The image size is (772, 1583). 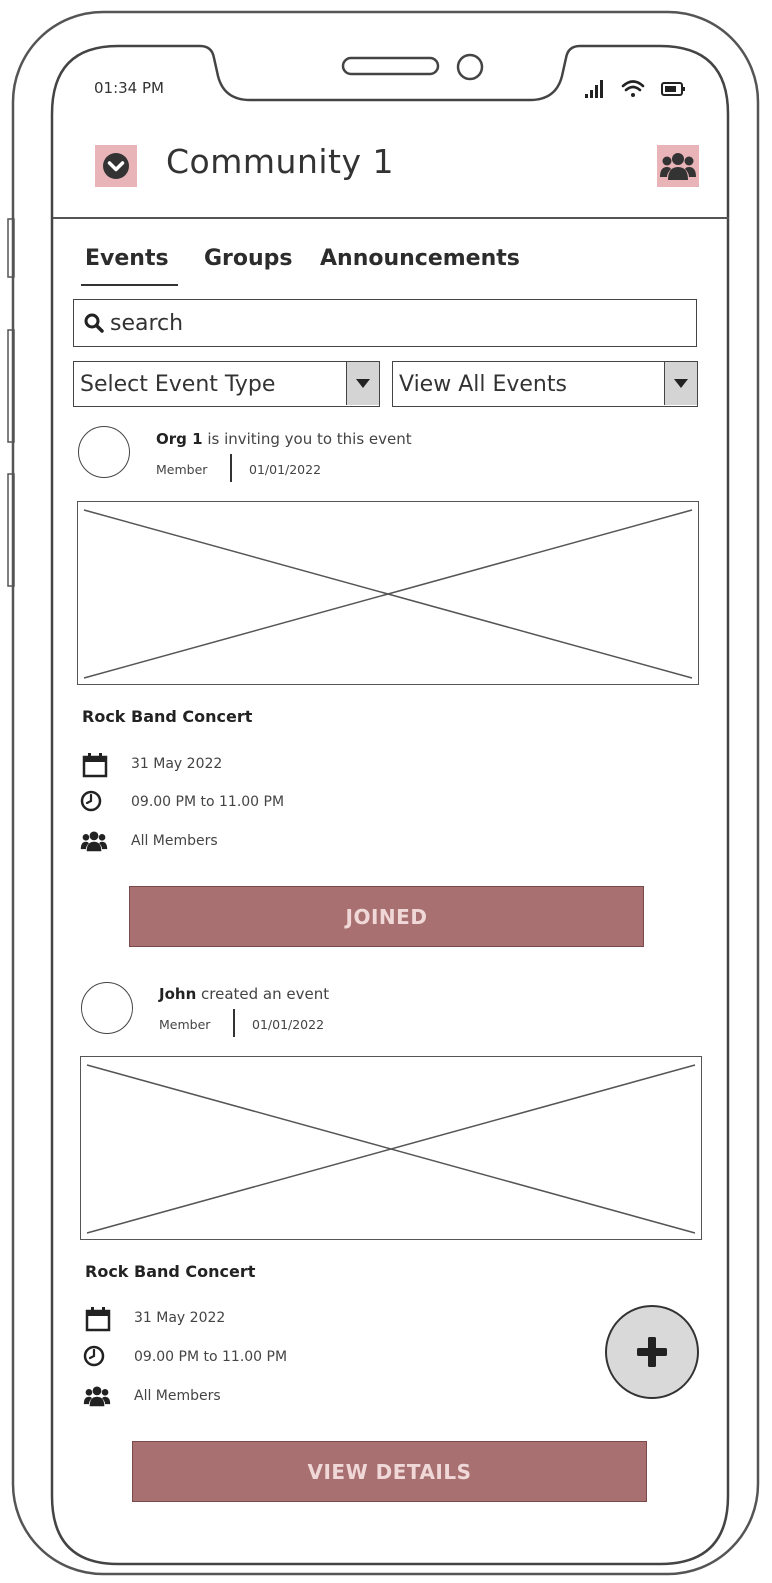 What do you see at coordinates (386, 916) in the screenshot?
I see `joined-button: JOINED` at bounding box center [386, 916].